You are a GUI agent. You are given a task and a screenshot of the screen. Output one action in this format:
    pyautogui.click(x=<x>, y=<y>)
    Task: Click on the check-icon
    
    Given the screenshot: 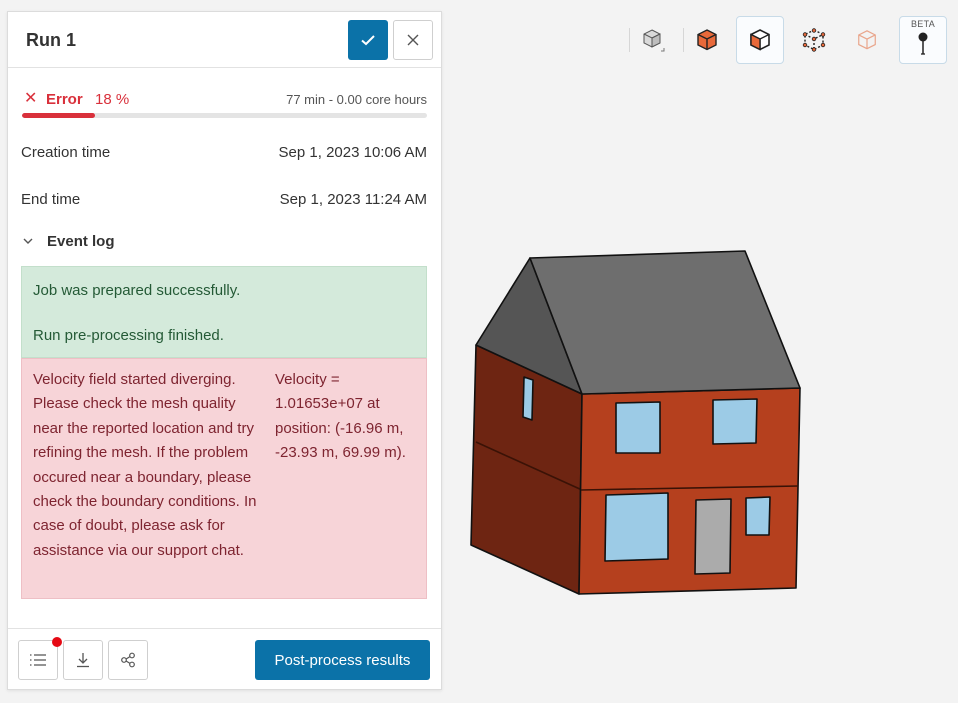 What is the action you would take?
    pyautogui.click(x=368, y=40)
    